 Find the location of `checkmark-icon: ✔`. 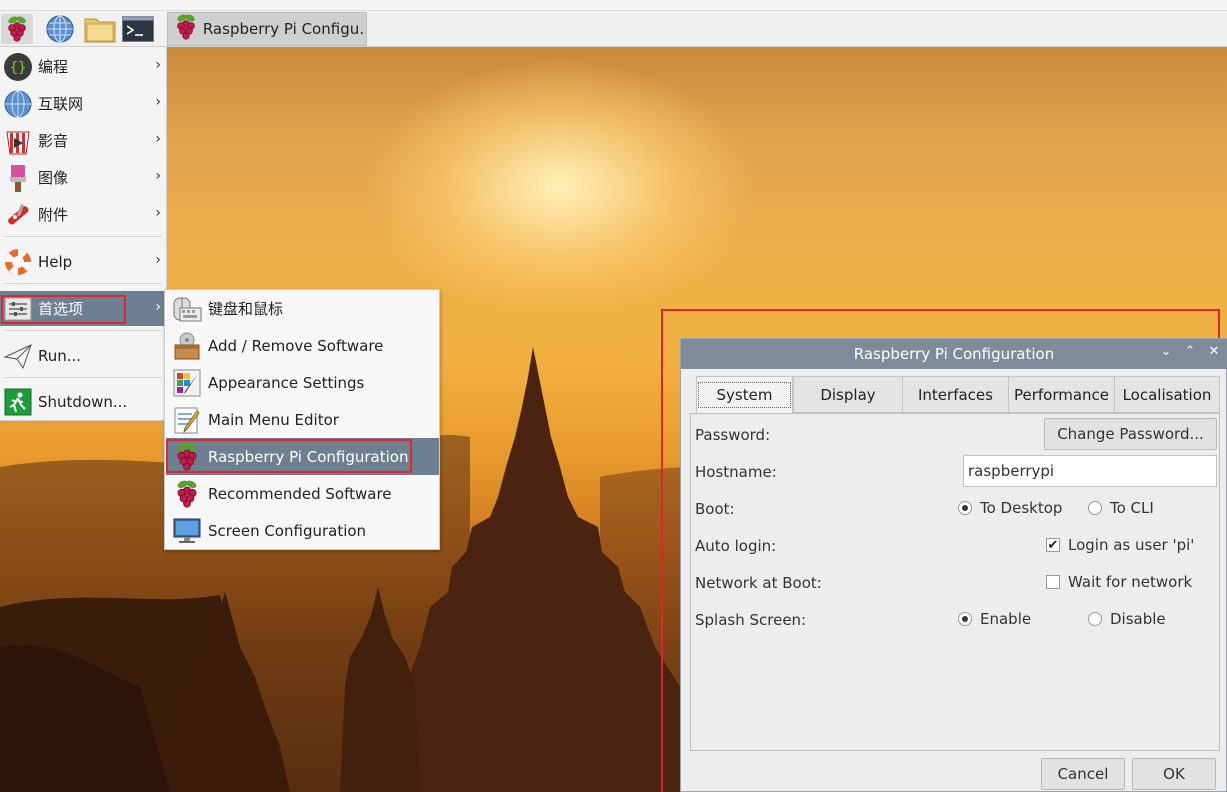

checkmark-icon: ✔ is located at coordinates (1053, 545).